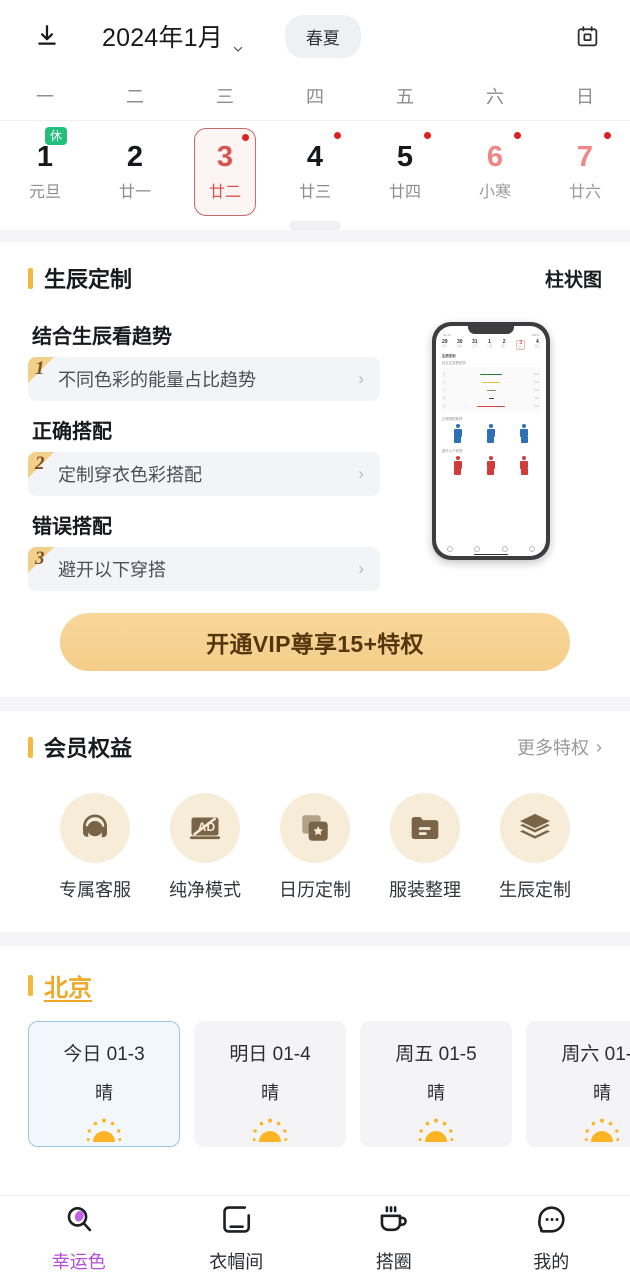 This screenshot has width=630, height=1280. What do you see at coordinates (315, 740) in the screenshot?
I see `benefits-header: 会员权益 更多特权 ›` at bounding box center [315, 740].